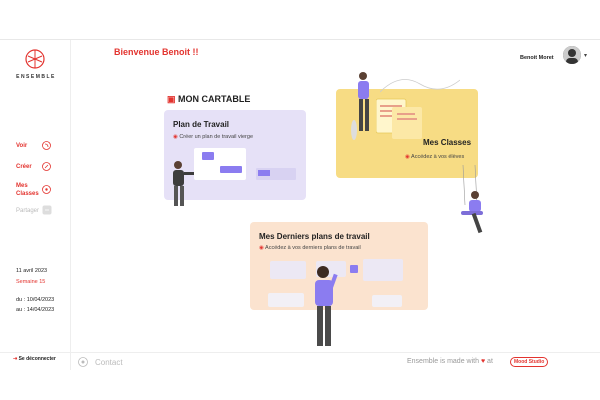 The width and height of the screenshot is (600, 400). Describe the element at coordinates (21, 146) in the screenshot. I see `nav-voir: Voir` at that location.